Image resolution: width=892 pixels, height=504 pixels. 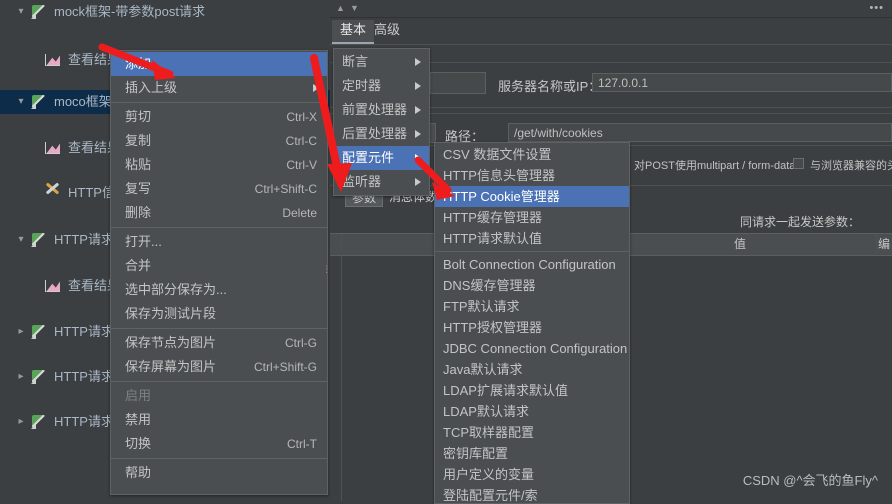 What do you see at coordinates (219, 444) in the screenshot?
I see `menu-item-toggle: 切换 Ctrl-T` at bounding box center [219, 444].